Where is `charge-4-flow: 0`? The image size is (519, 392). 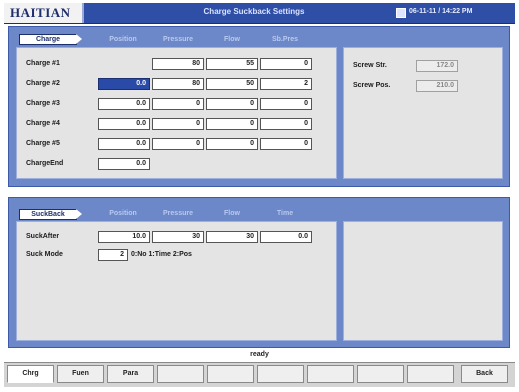 charge-4-flow: 0 is located at coordinates (232, 124).